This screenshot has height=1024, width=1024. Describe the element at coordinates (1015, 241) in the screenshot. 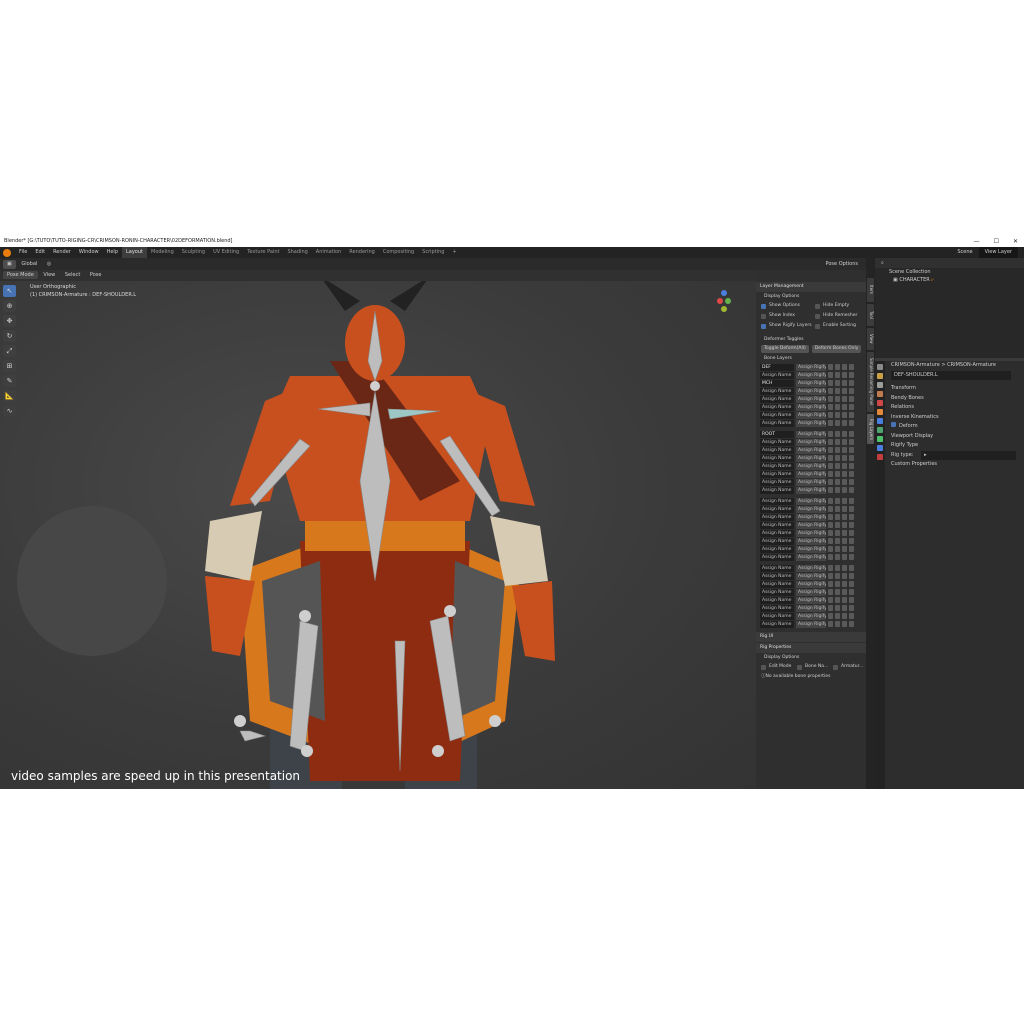

I see `close-icon: ✕` at that location.